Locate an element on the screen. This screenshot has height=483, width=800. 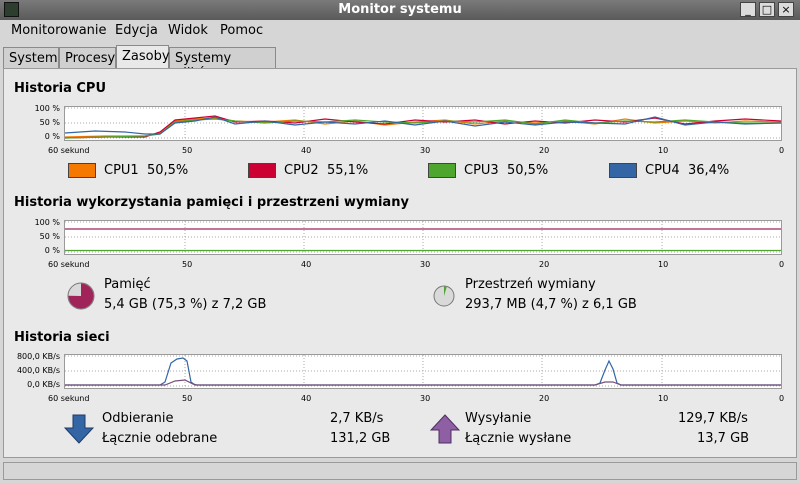
cpu-graph-svg is located at coordinates (423, 123).